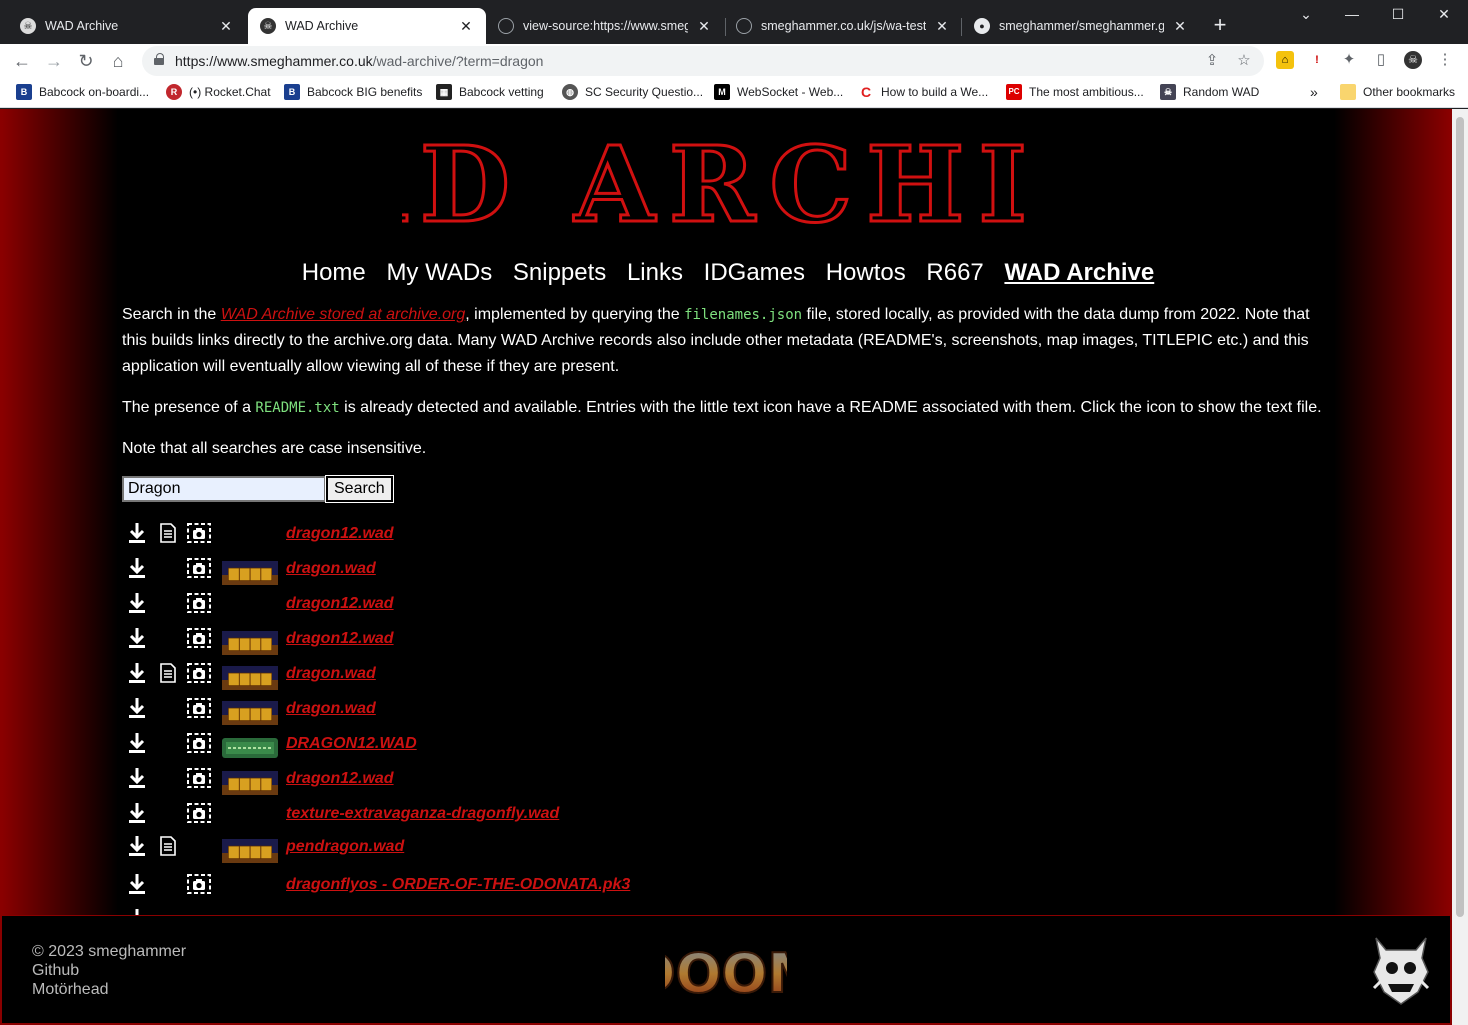 This screenshot has height=1025, width=1468. I want to click on archive-org-link: WAD Archive stored at archive.org, so click(343, 314).